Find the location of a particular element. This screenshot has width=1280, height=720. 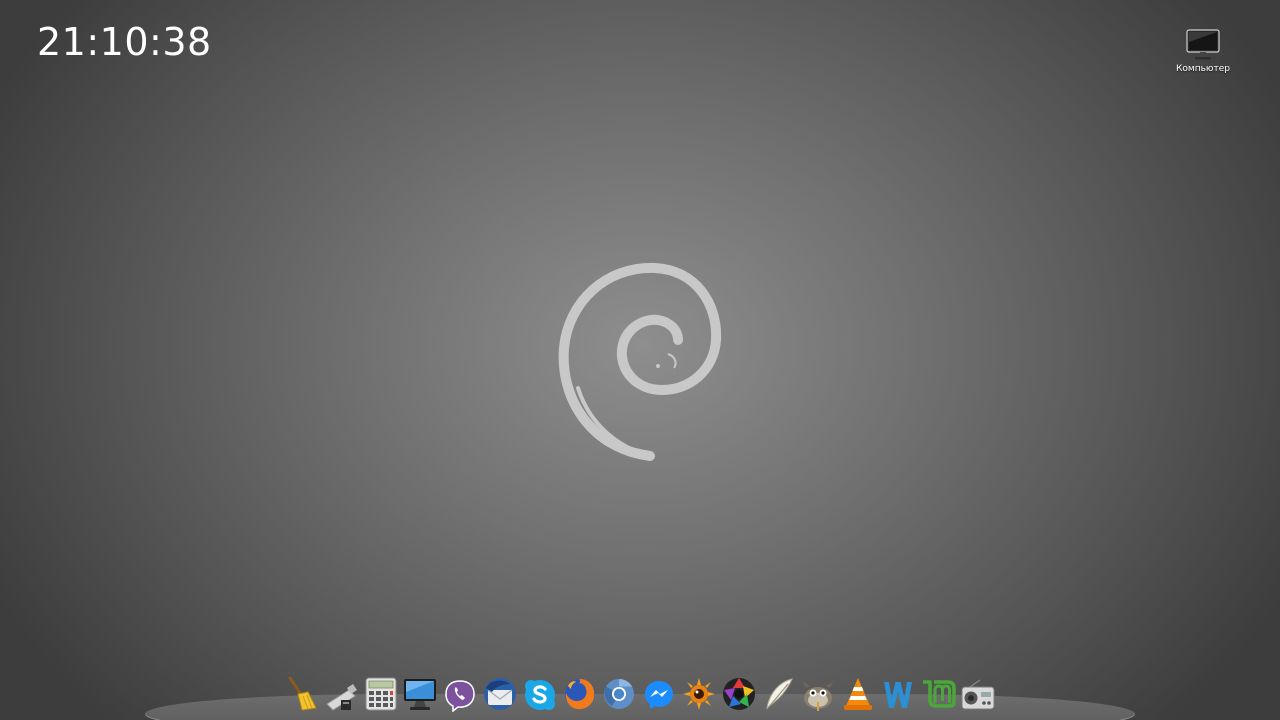

dock-item-firefox is located at coordinates (580, 692).